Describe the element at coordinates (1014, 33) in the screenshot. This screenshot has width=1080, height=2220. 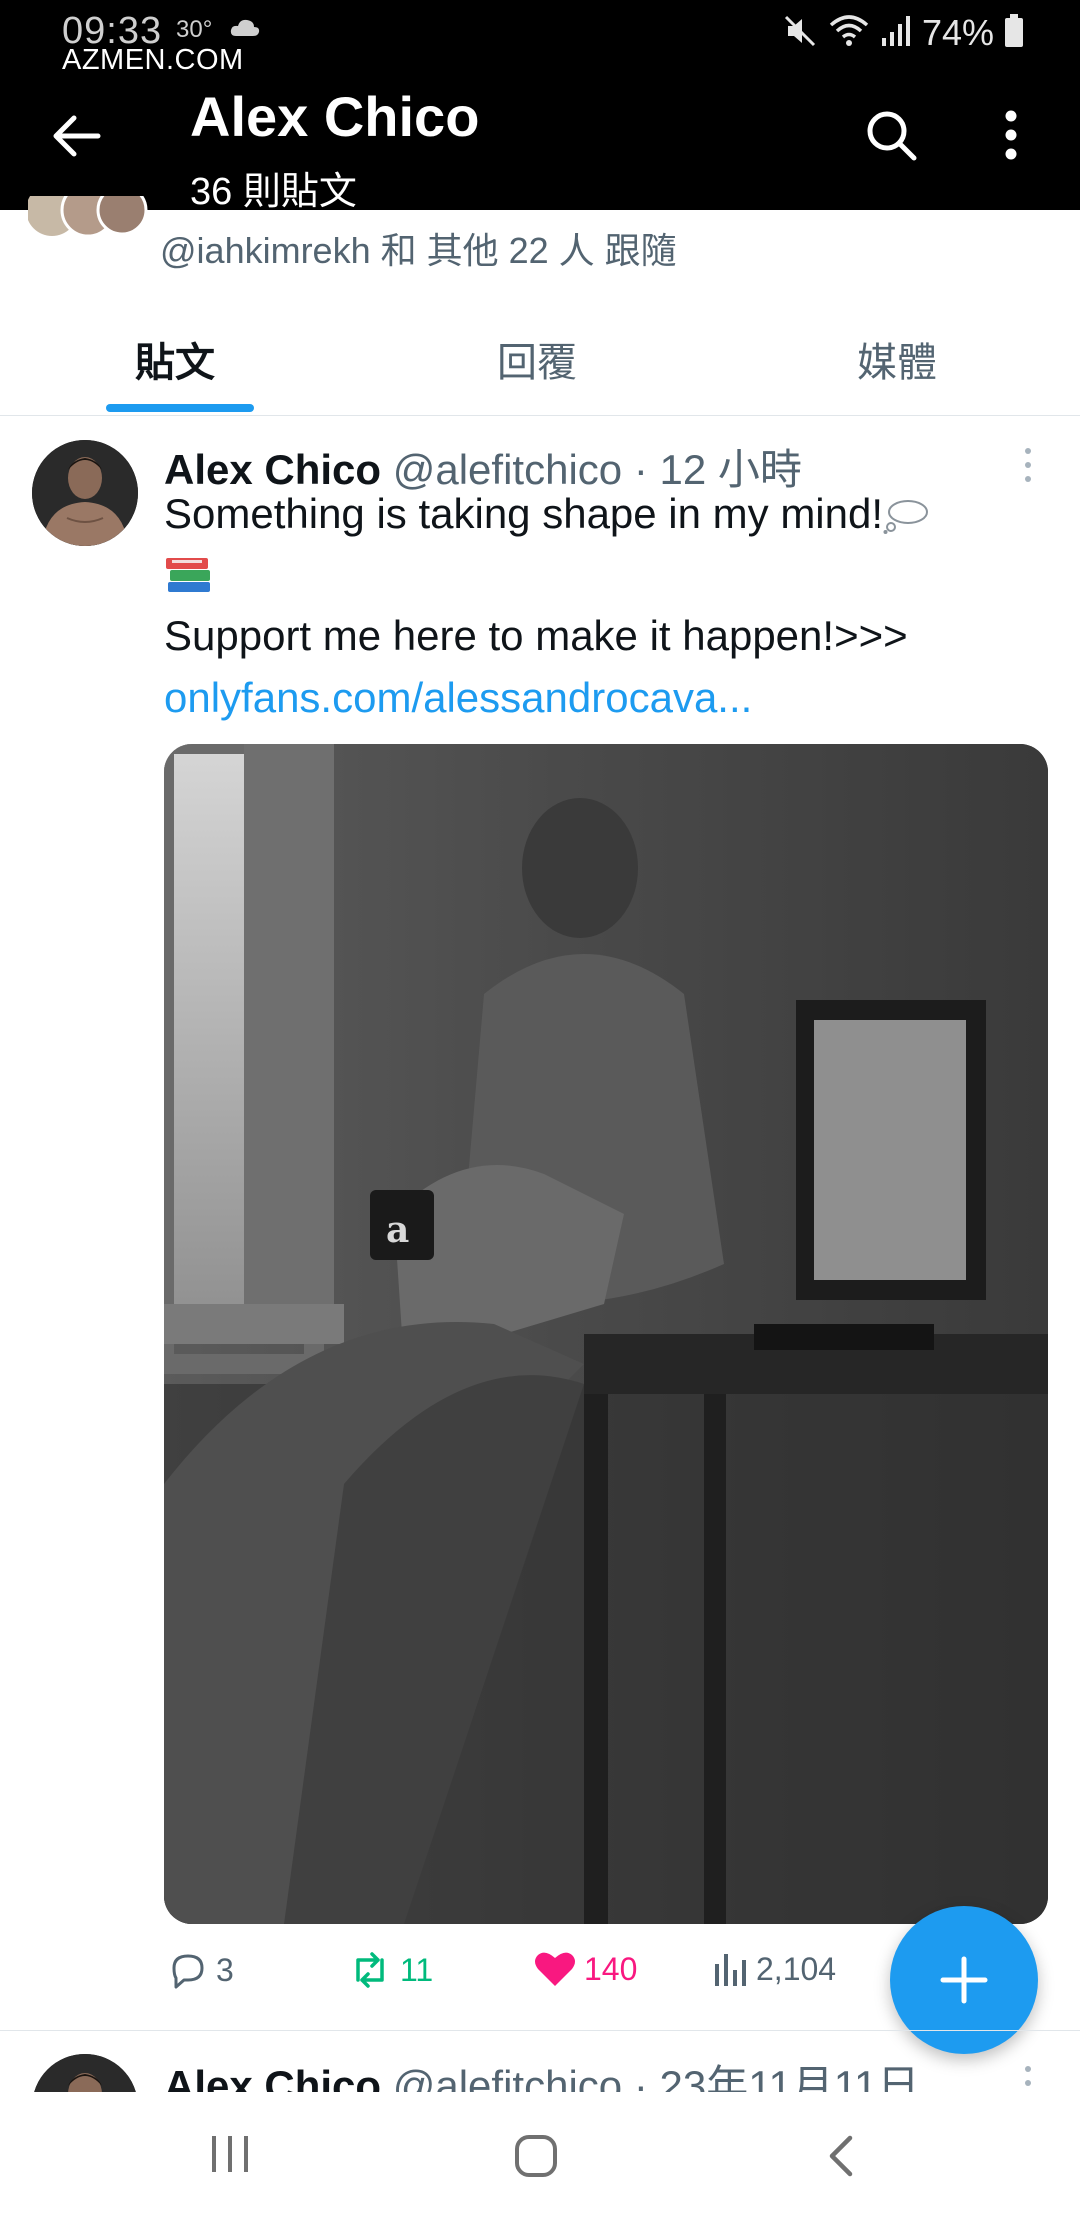
I see `battery-icon` at that location.